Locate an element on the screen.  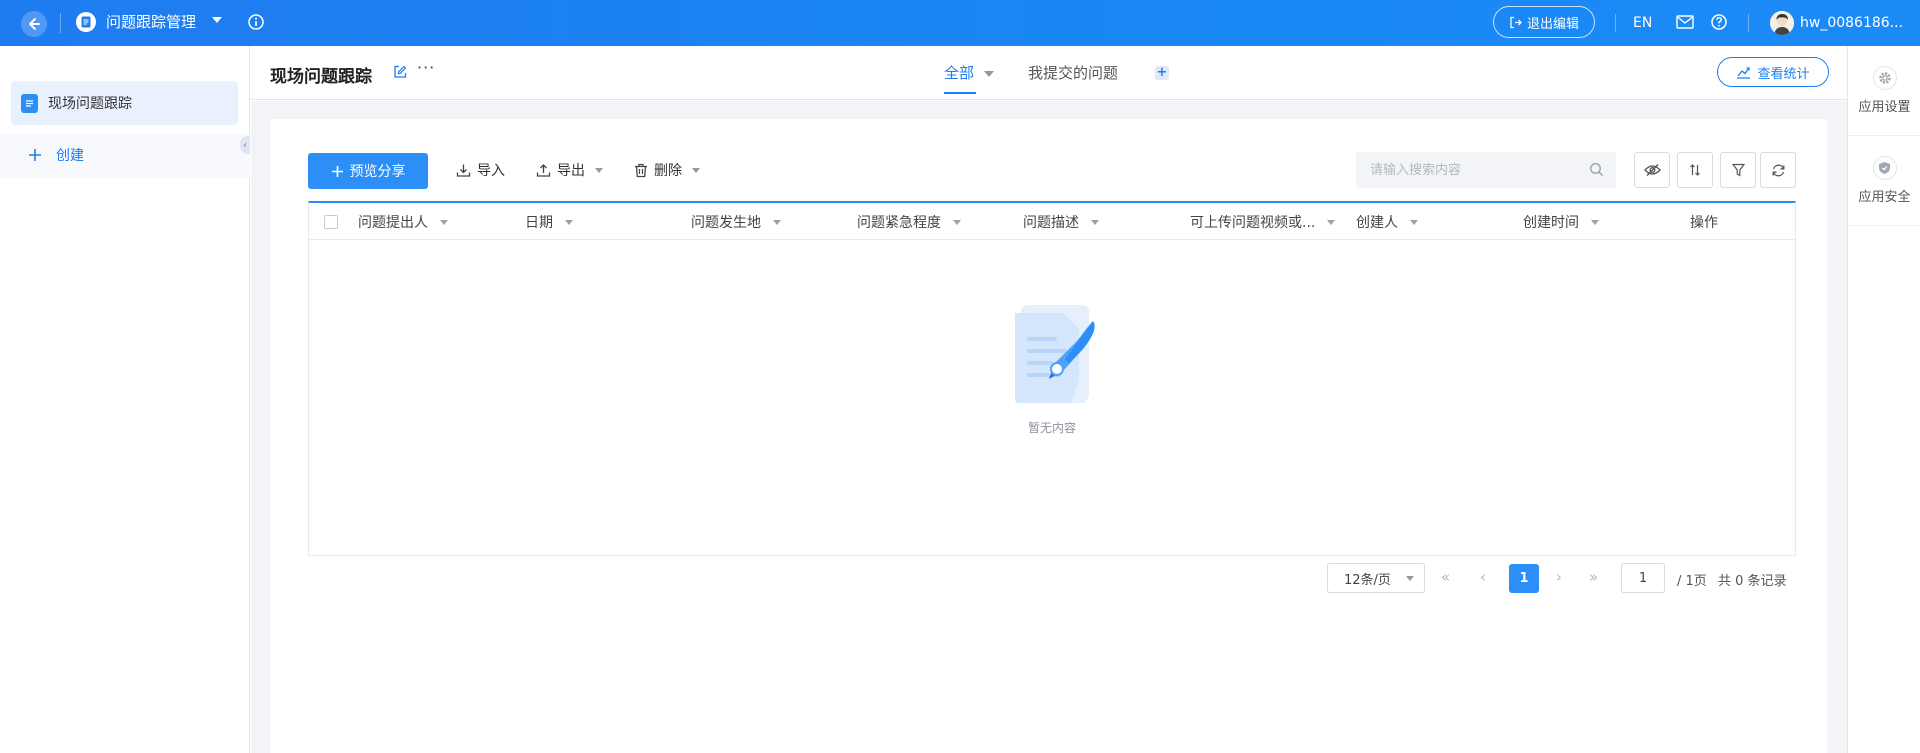
export-label: 导出 is located at coordinates (571, 171).